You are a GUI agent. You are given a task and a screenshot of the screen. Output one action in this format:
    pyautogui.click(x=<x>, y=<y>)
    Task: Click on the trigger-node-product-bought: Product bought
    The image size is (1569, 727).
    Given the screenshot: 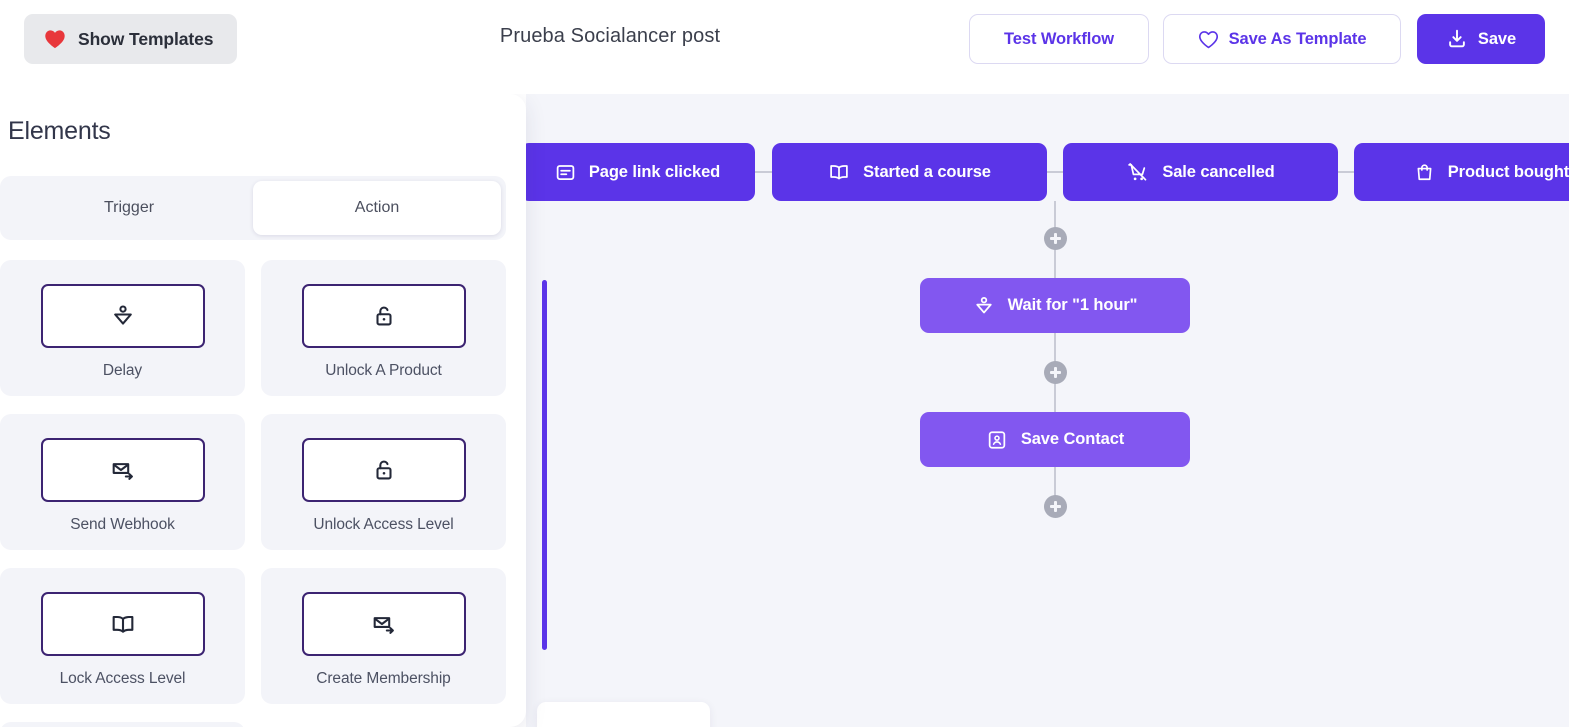 What is the action you would take?
    pyautogui.click(x=1461, y=172)
    